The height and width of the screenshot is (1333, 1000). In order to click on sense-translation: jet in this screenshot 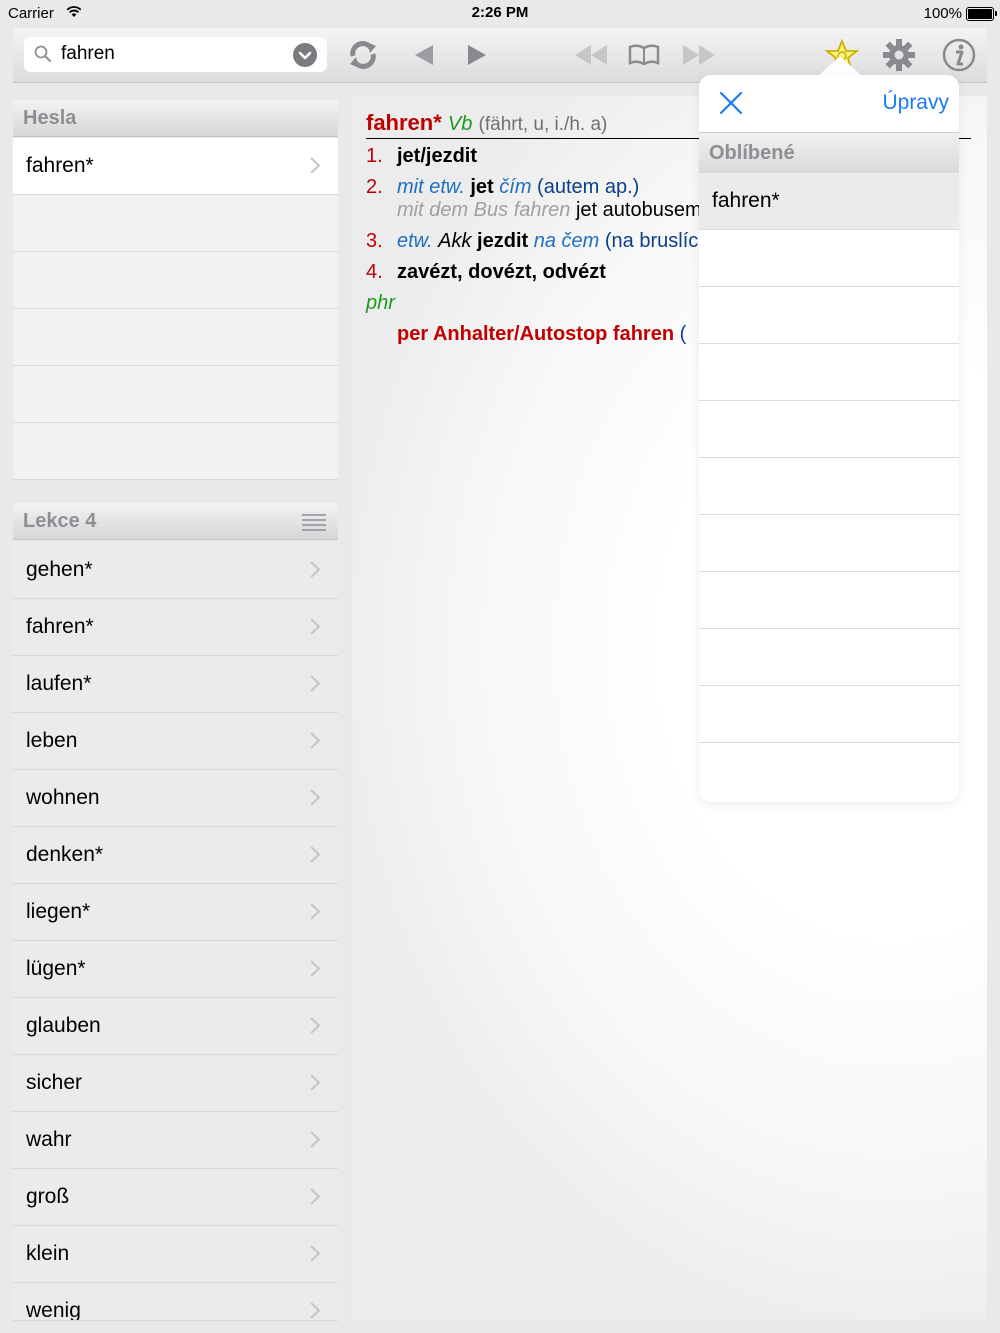, I will do `click(482, 187)`.